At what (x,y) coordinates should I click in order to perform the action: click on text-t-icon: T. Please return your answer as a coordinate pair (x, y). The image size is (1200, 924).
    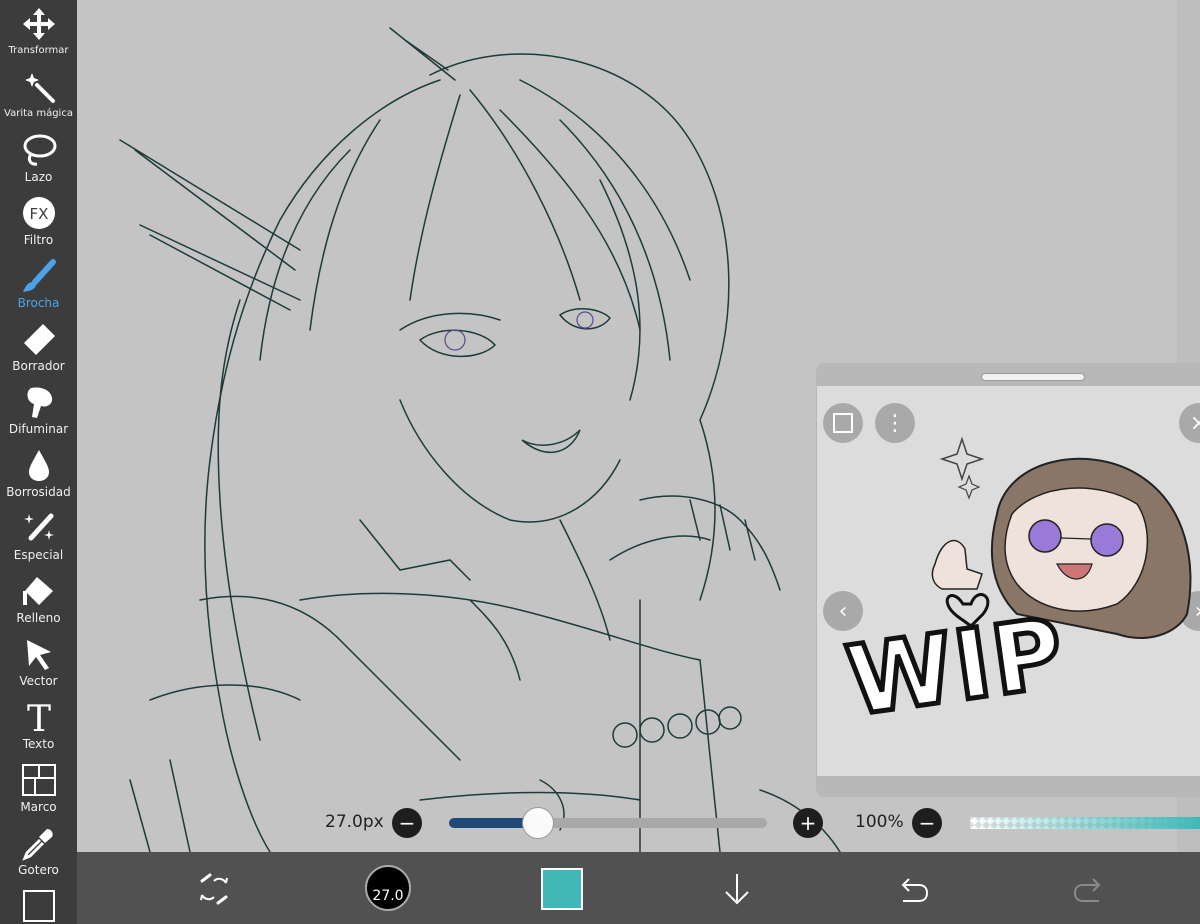
    Looking at the image, I should click on (39, 717).